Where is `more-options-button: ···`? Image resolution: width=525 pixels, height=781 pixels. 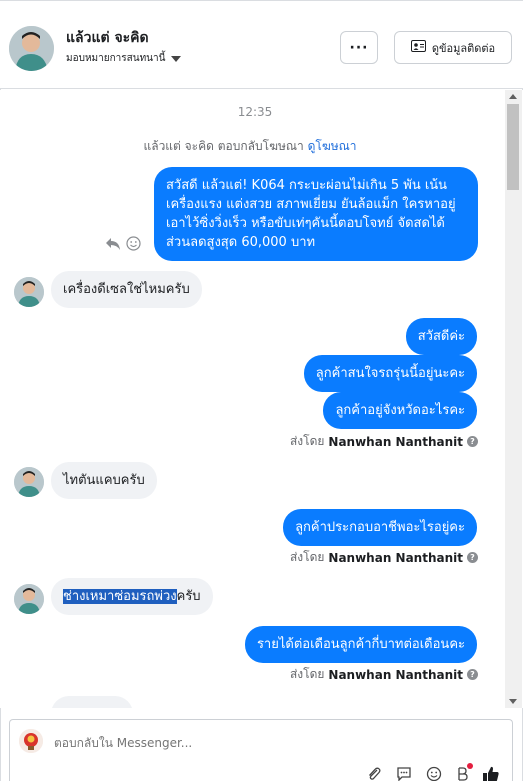 more-options-button: ··· is located at coordinates (359, 47).